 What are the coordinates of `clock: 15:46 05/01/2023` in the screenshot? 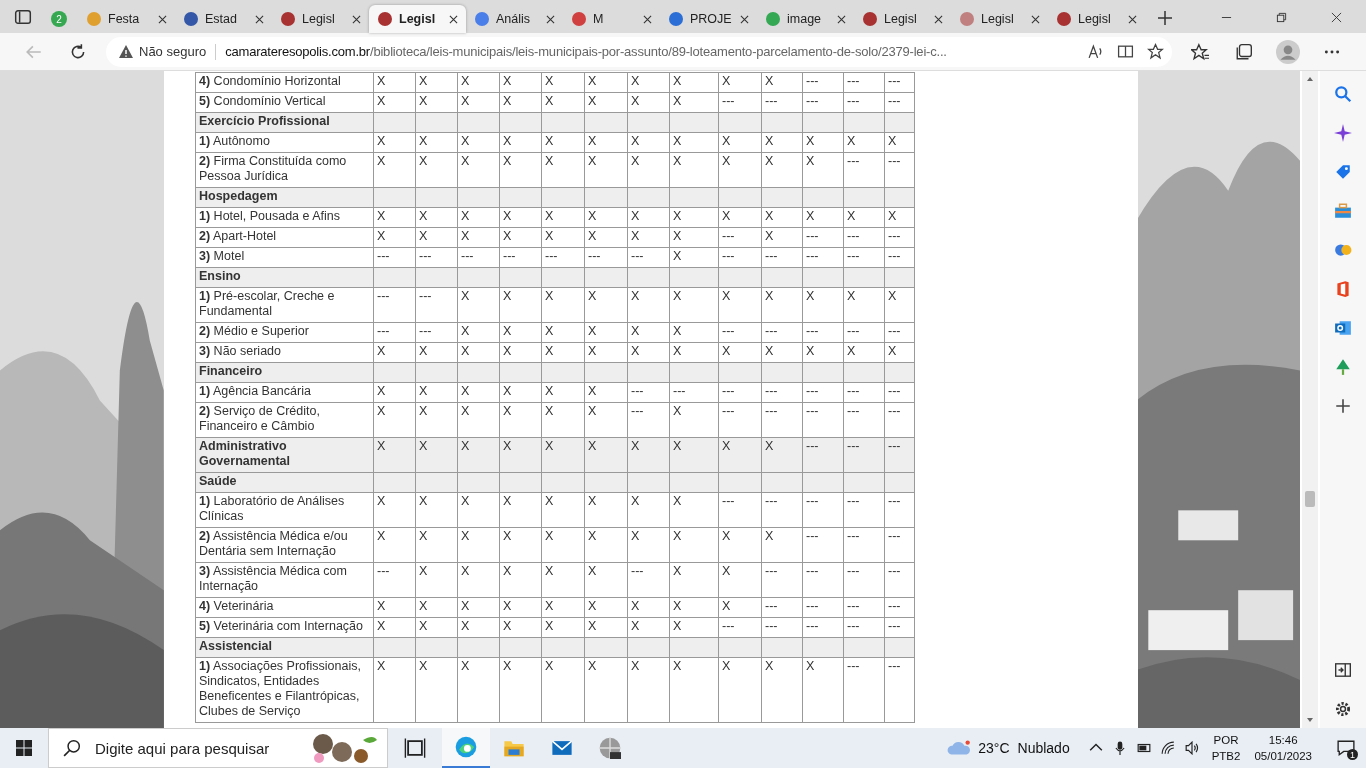 It's located at (1283, 748).